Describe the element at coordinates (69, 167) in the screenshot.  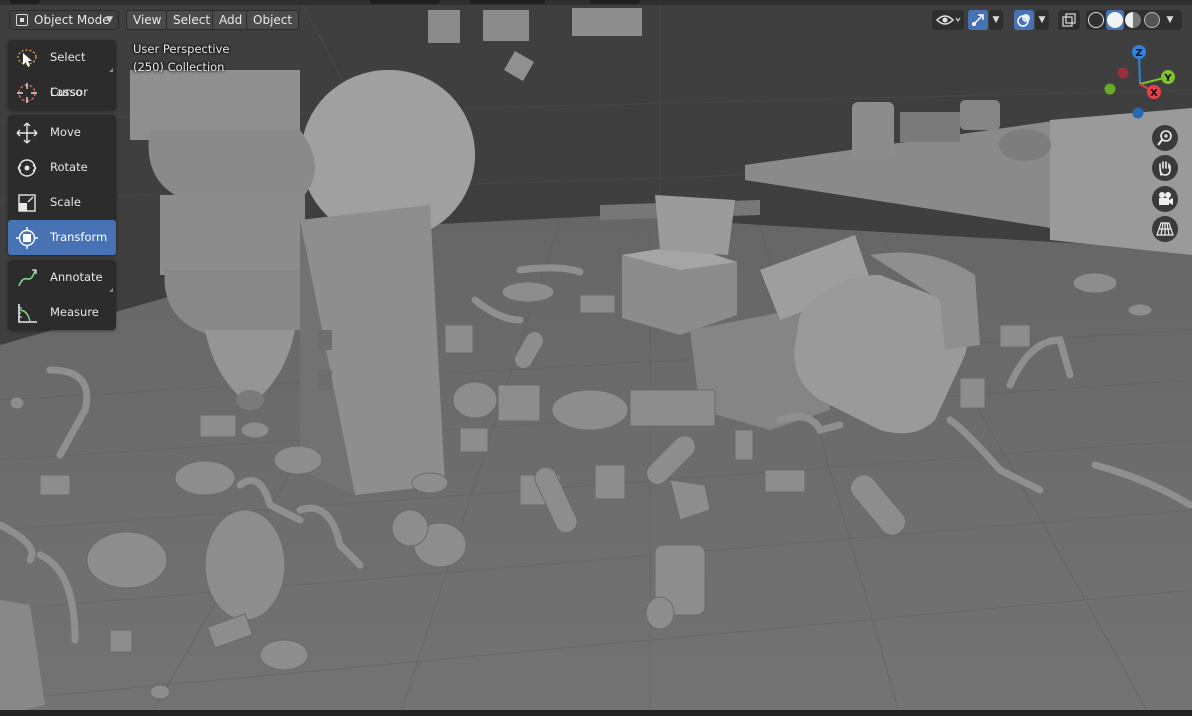
I see `tool-label: Rotate` at that location.